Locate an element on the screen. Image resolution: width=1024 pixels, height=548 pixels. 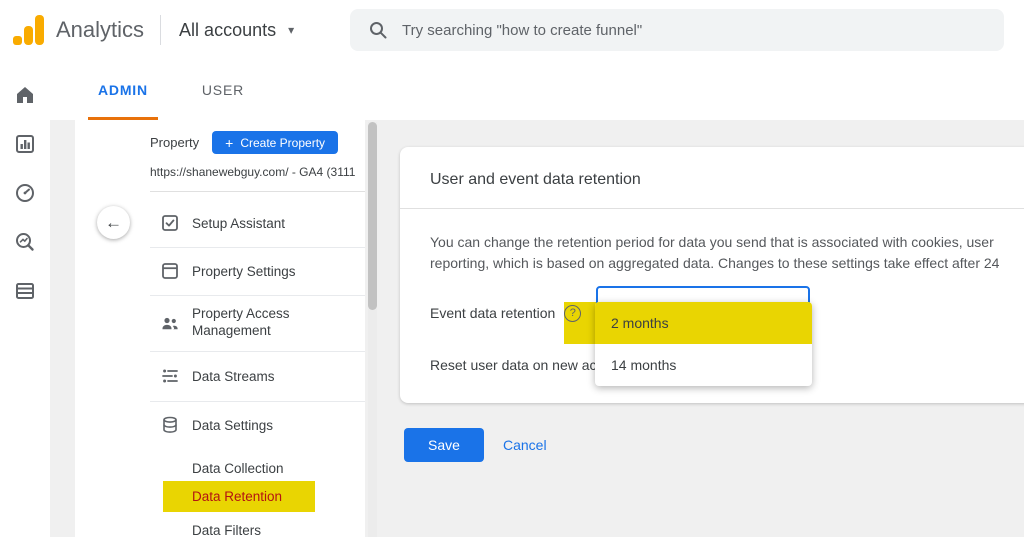
property-header-row: Property + Create Property is located at coordinates (244, 142).